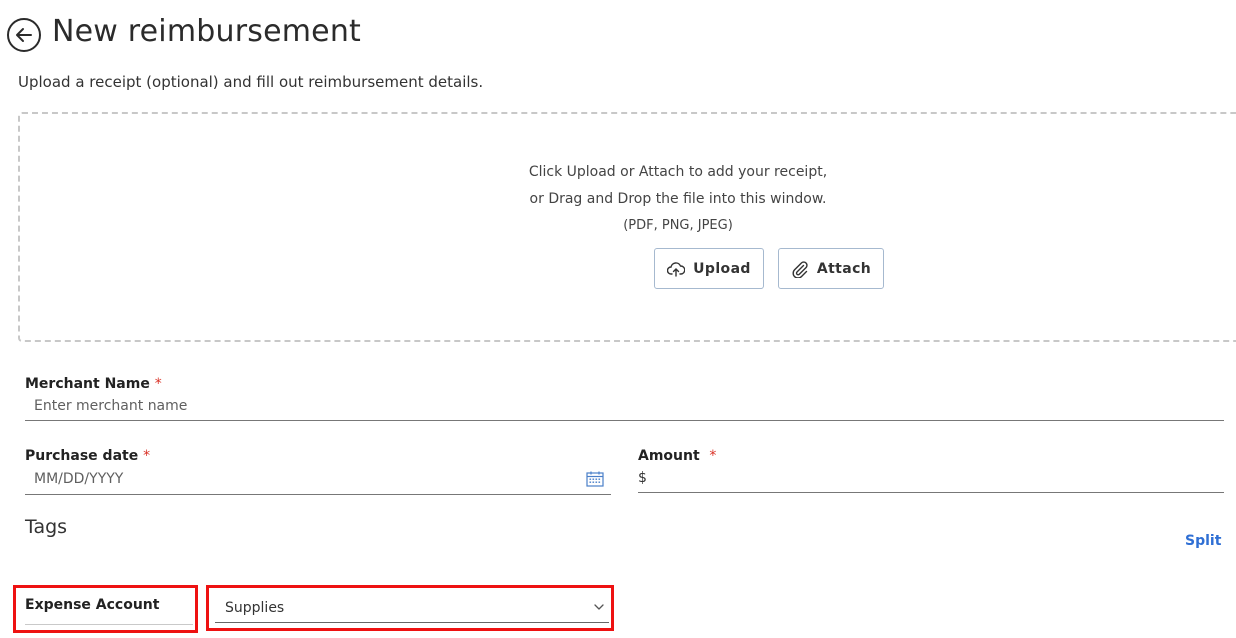  Describe the element at coordinates (676, 269) in the screenshot. I see `cloud-upload-icon` at that location.